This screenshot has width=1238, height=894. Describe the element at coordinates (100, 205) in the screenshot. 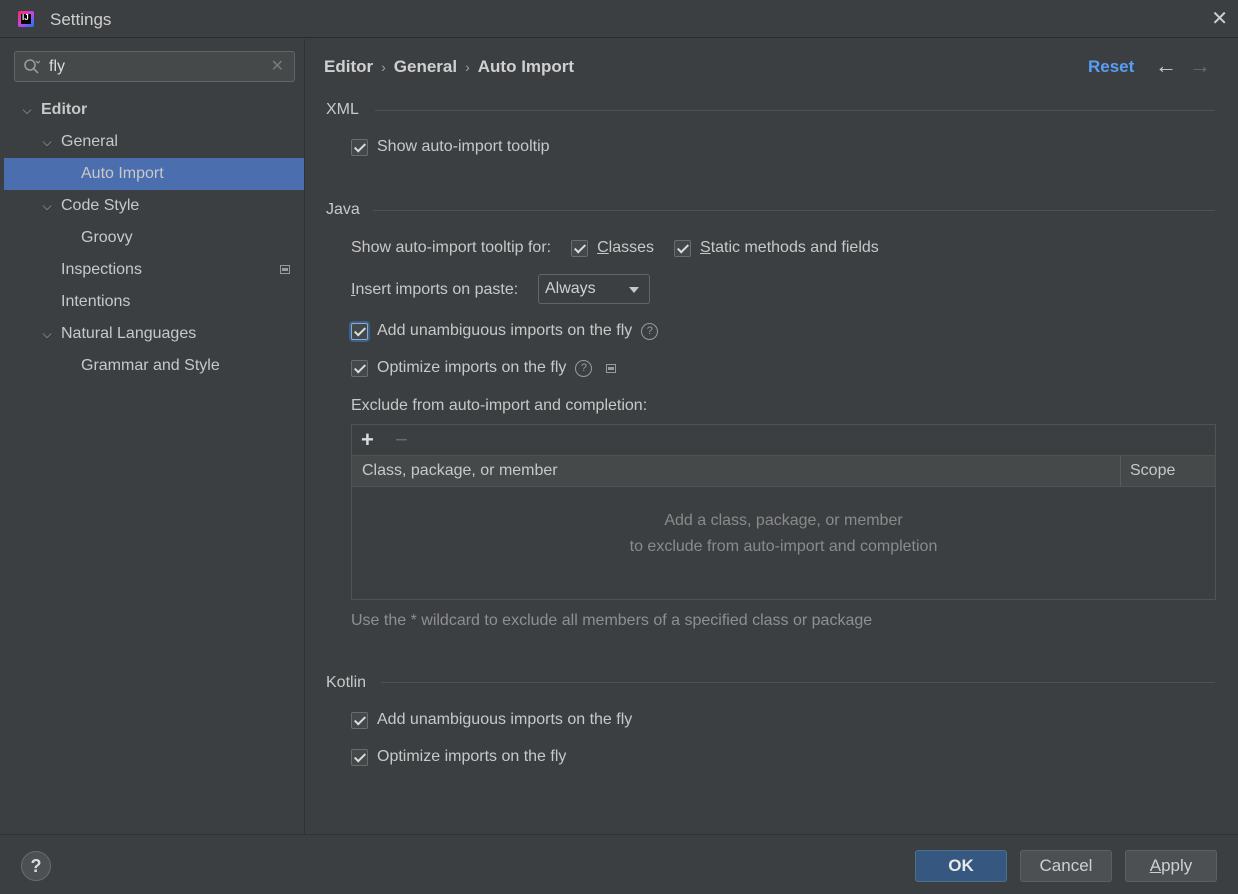

I see `tree-item-label: Code Style` at that location.